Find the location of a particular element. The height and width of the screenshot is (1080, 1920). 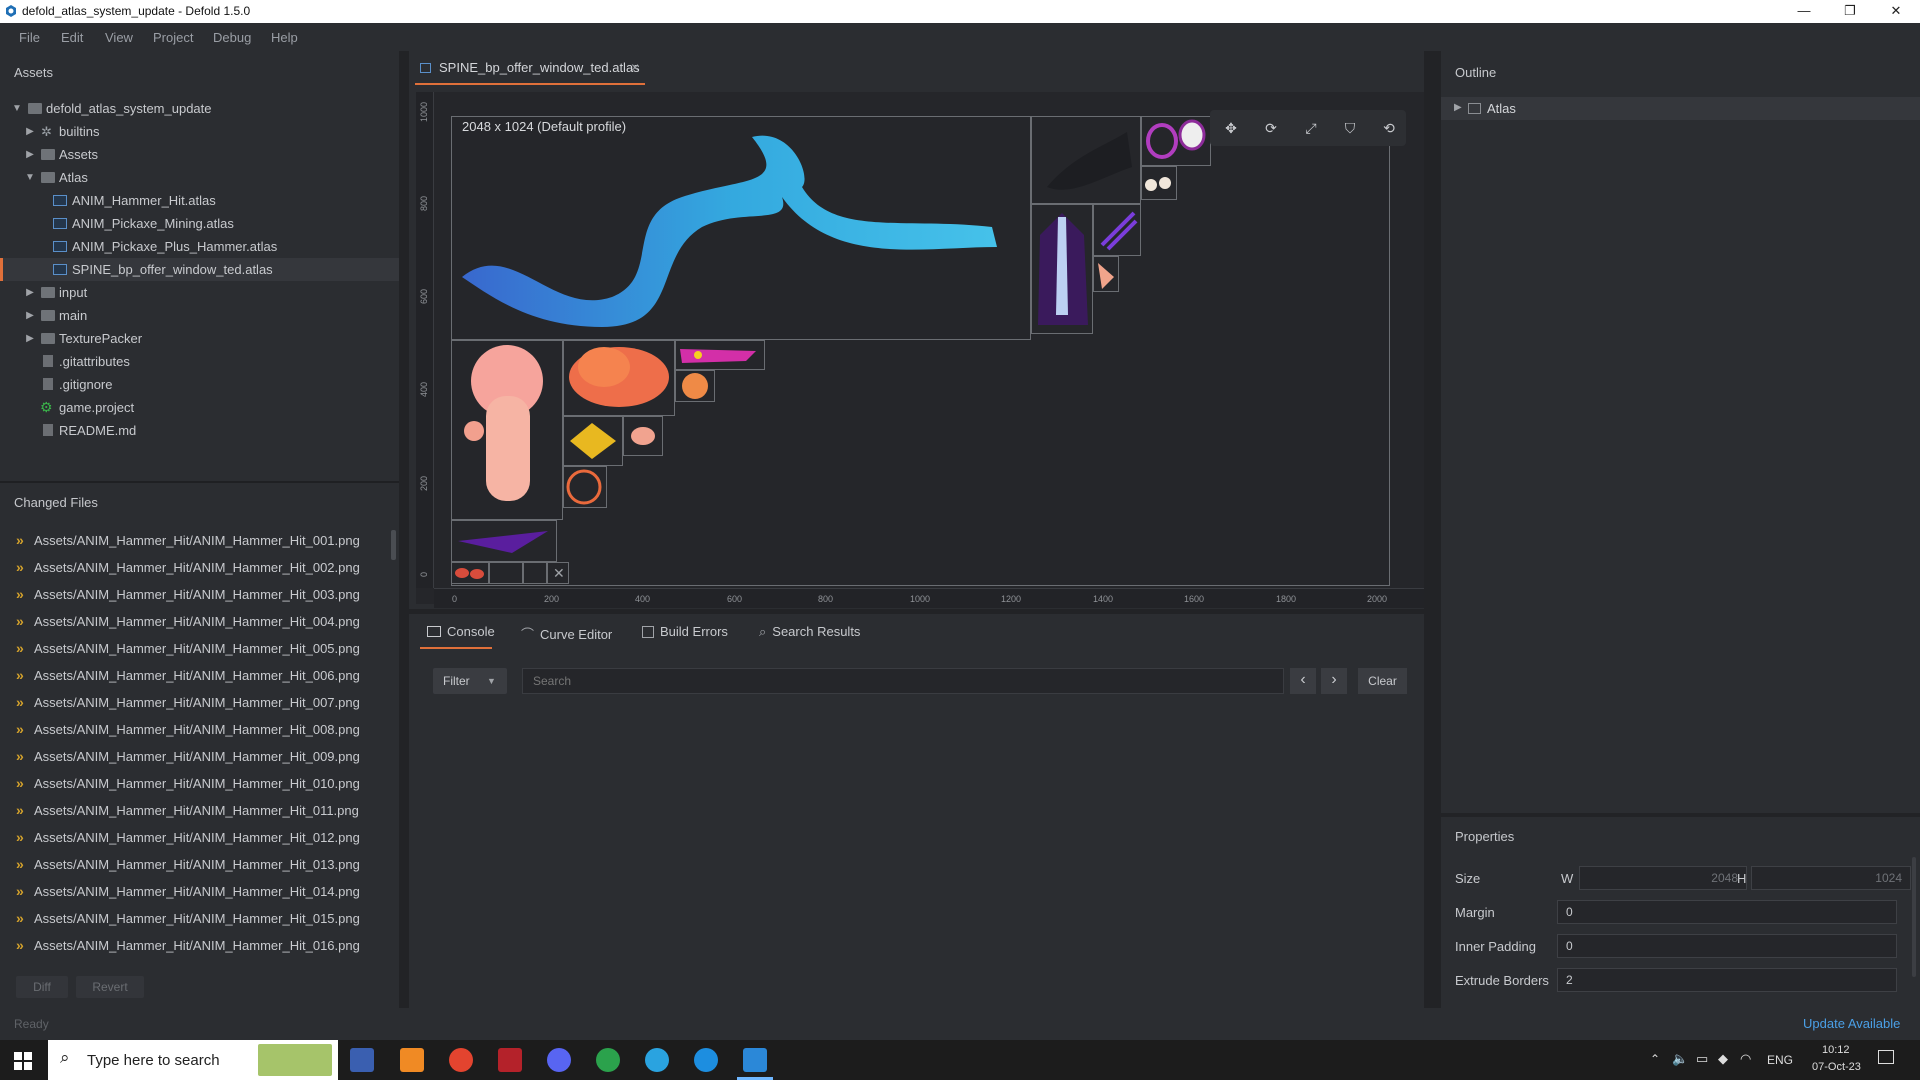

tab-search-results: ⌕ Search Results is located at coordinates (809, 632).